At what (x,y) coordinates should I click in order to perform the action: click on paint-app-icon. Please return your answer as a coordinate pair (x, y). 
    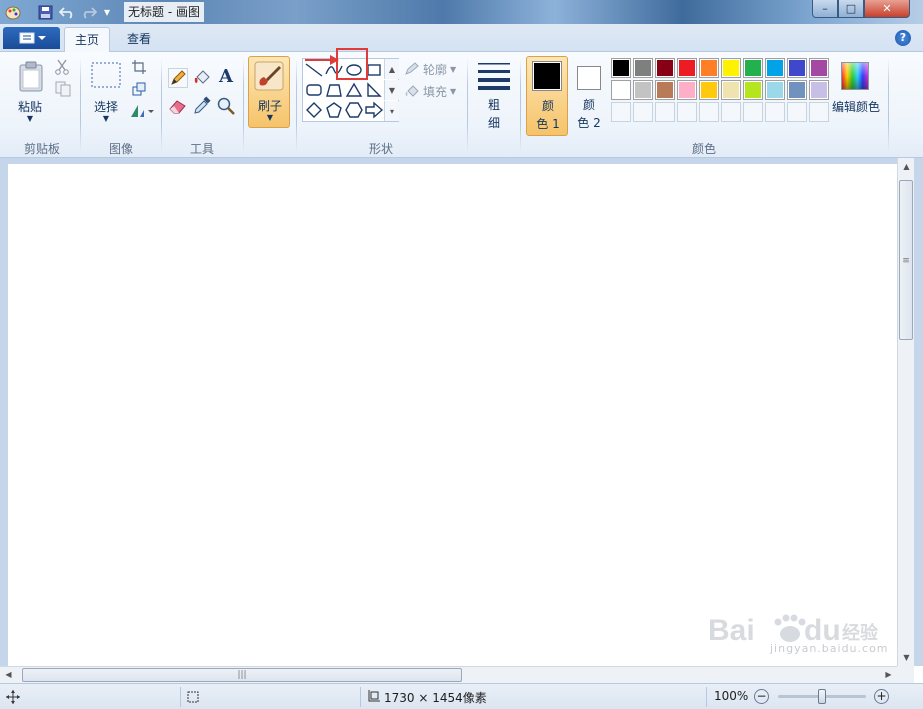
    Looking at the image, I should click on (13, 12).